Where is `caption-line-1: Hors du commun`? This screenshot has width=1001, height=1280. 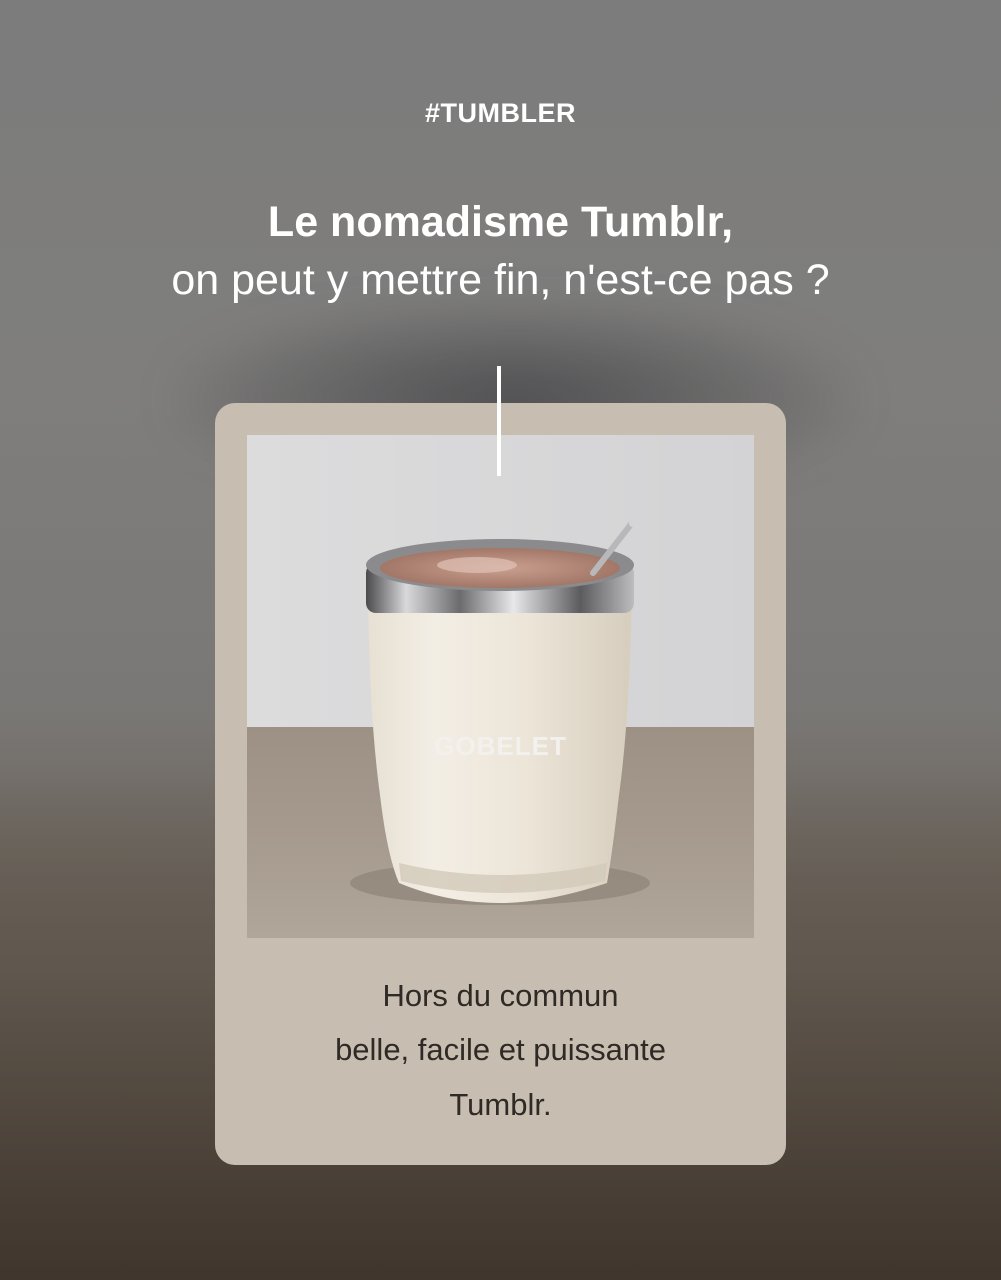
caption-line-1: Hors du commun is located at coordinates (500, 995).